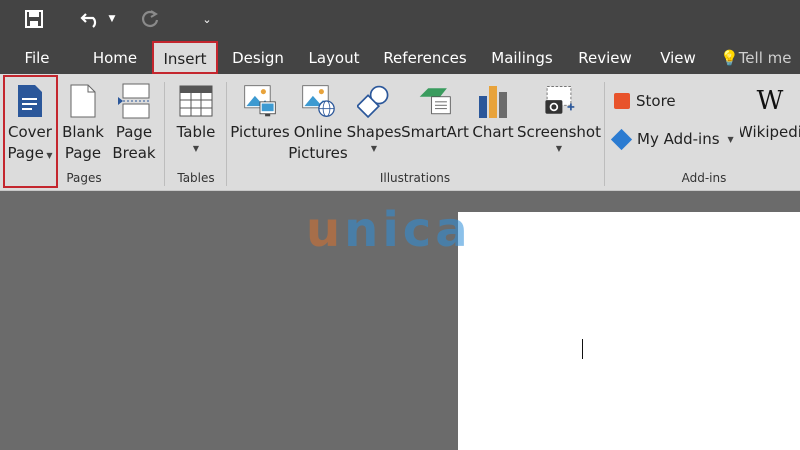 Image resolution: width=800 pixels, height=450 pixels. What do you see at coordinates (260, 132) in the screenshot?
I see `pictures-label: Pictures` at bounding box center [260, 132].